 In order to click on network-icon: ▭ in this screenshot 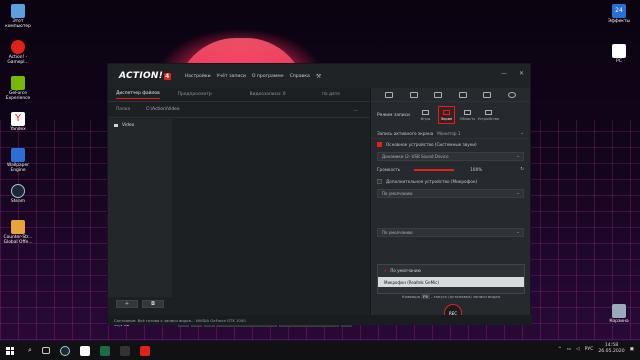, I will do `click(569, 349)`.